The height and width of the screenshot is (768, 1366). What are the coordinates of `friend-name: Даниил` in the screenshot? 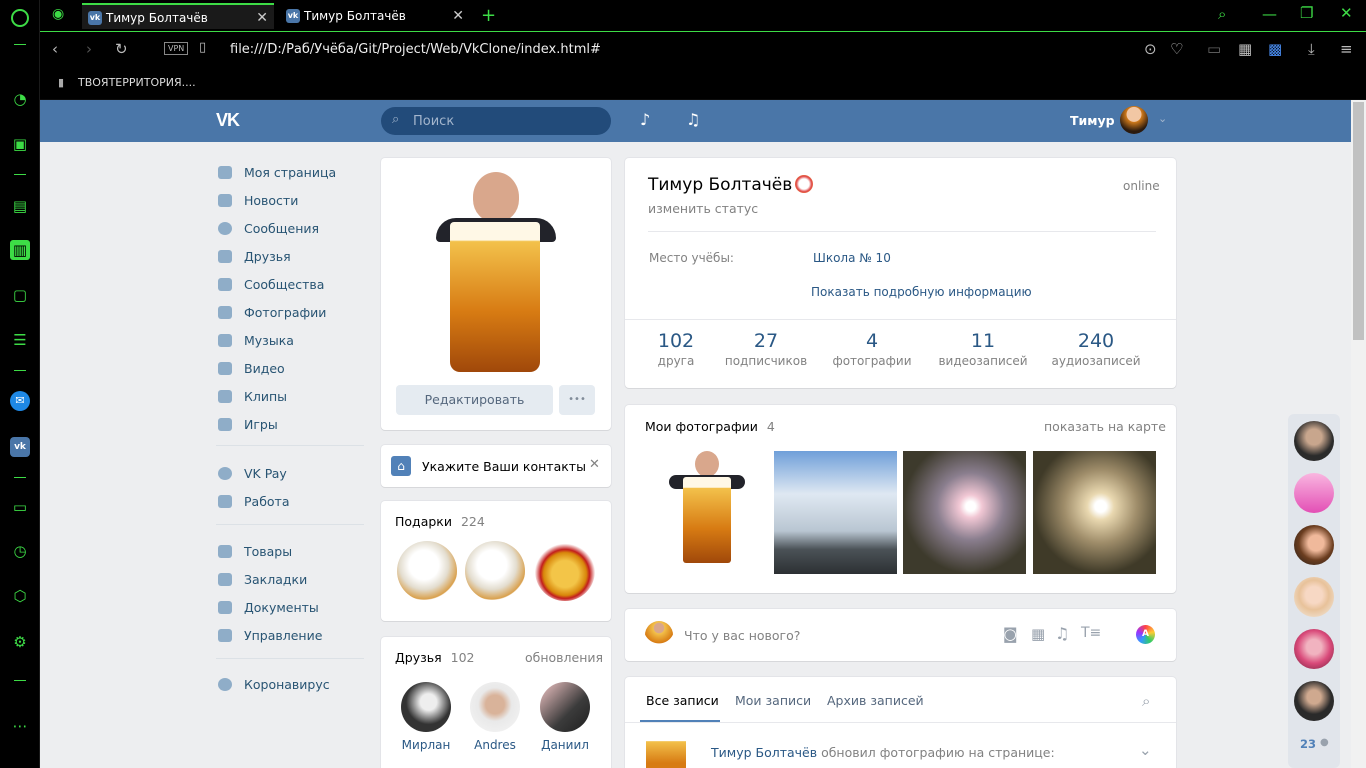 It's located at (565, 745).